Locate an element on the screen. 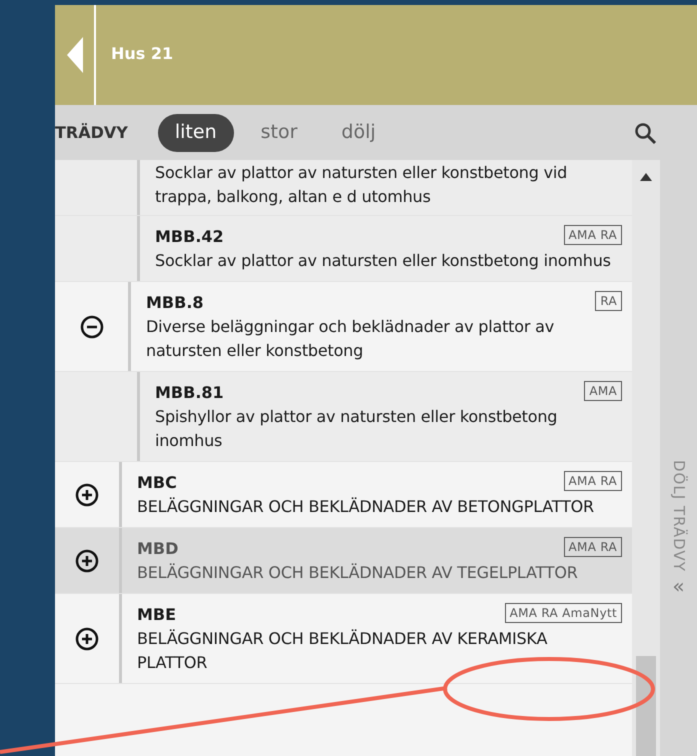  item-description: Diverse beläggningar och beklädnader av plattor av natursten eller konstbetong is located at coordinates (350, 339).